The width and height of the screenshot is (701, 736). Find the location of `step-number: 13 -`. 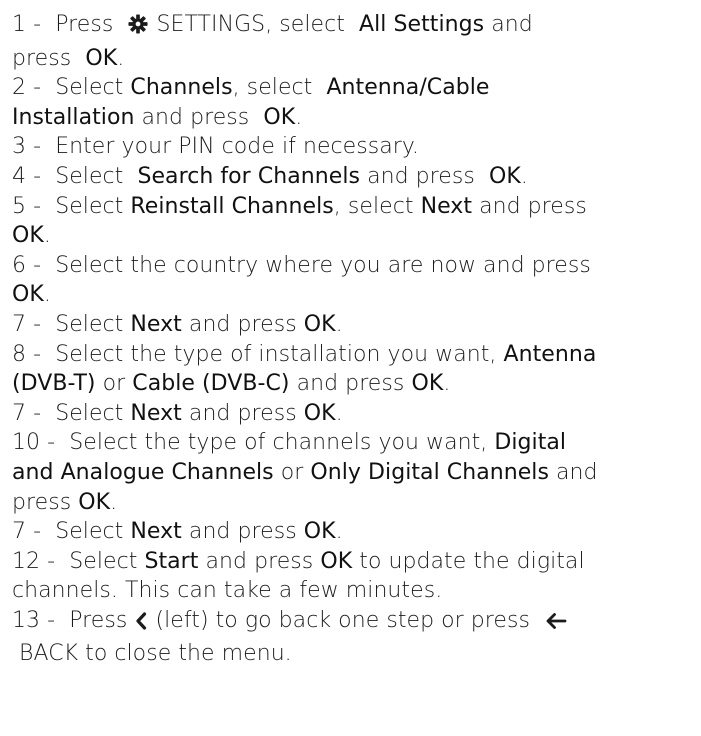

step-number: 13 - is located at coordinates (34, 620).